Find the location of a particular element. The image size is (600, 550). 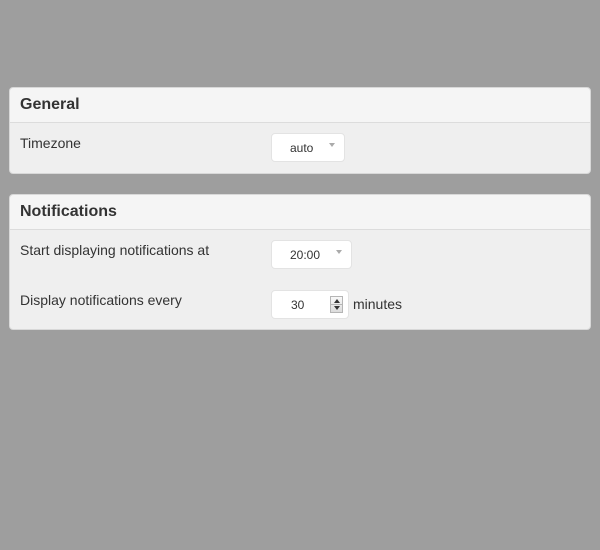

timezone-select: auto is located at coordinates (308, 147).